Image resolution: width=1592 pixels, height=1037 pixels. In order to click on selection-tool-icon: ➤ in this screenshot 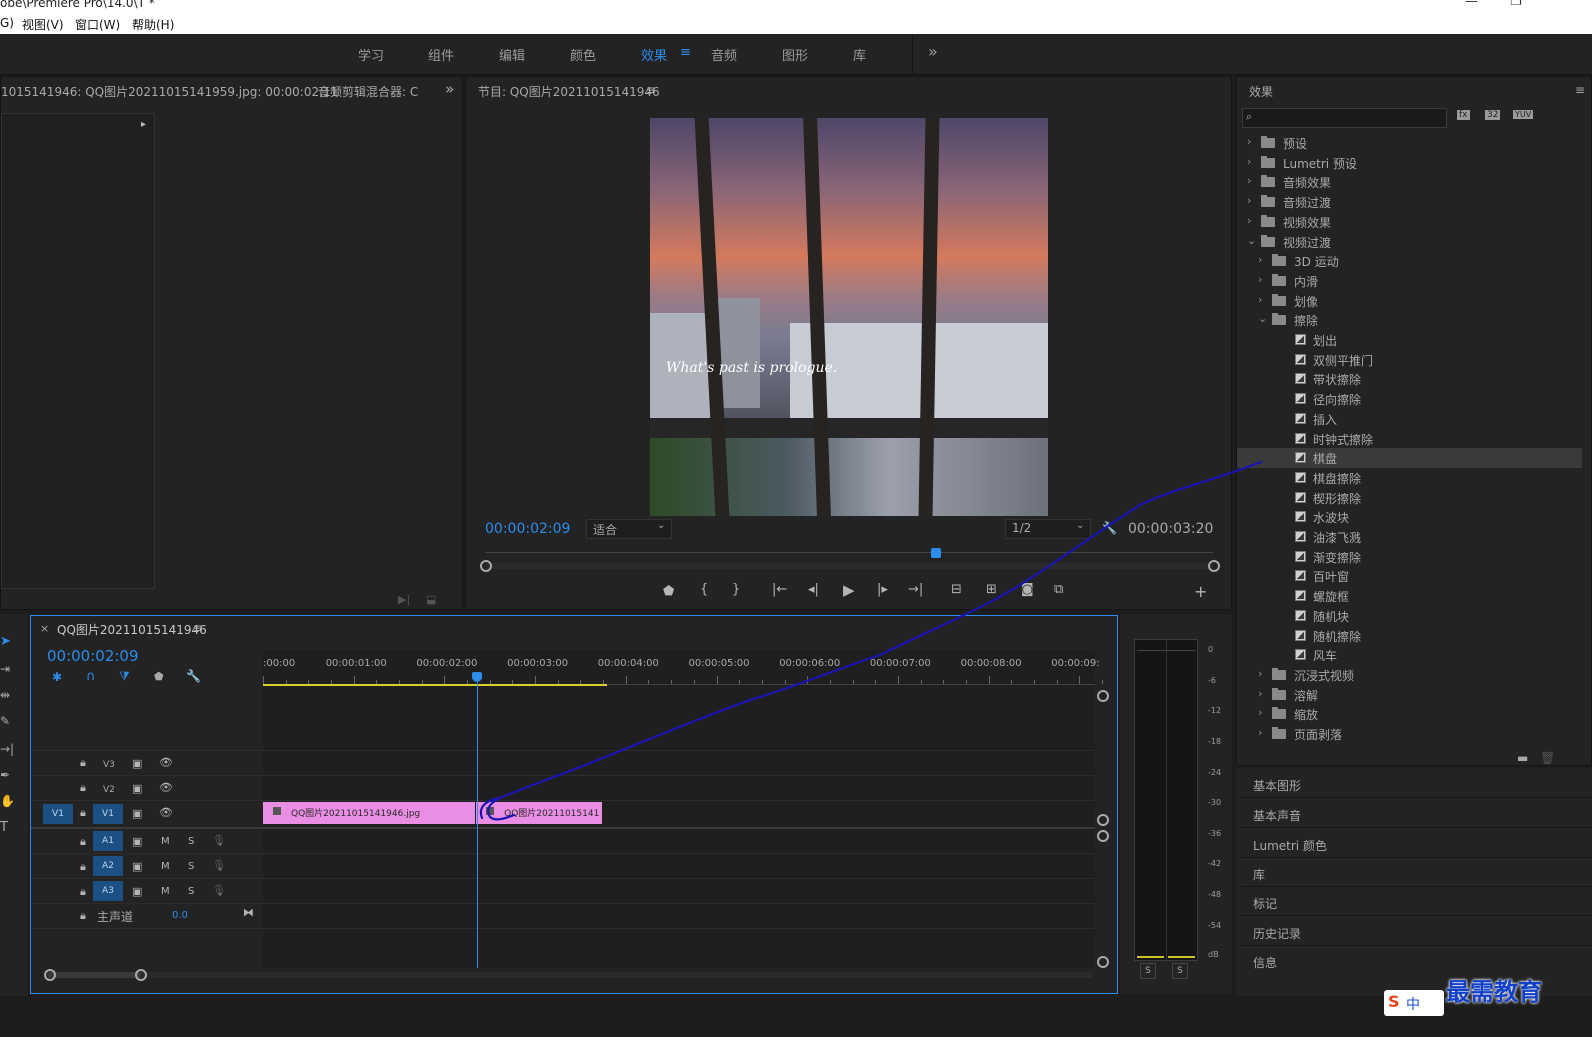, I will do `click(5, 641)`.